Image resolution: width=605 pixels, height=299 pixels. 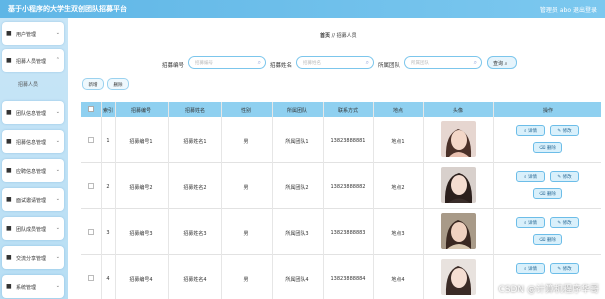 I want to click on column-header: 所属团队, so click(x=297, y=111).